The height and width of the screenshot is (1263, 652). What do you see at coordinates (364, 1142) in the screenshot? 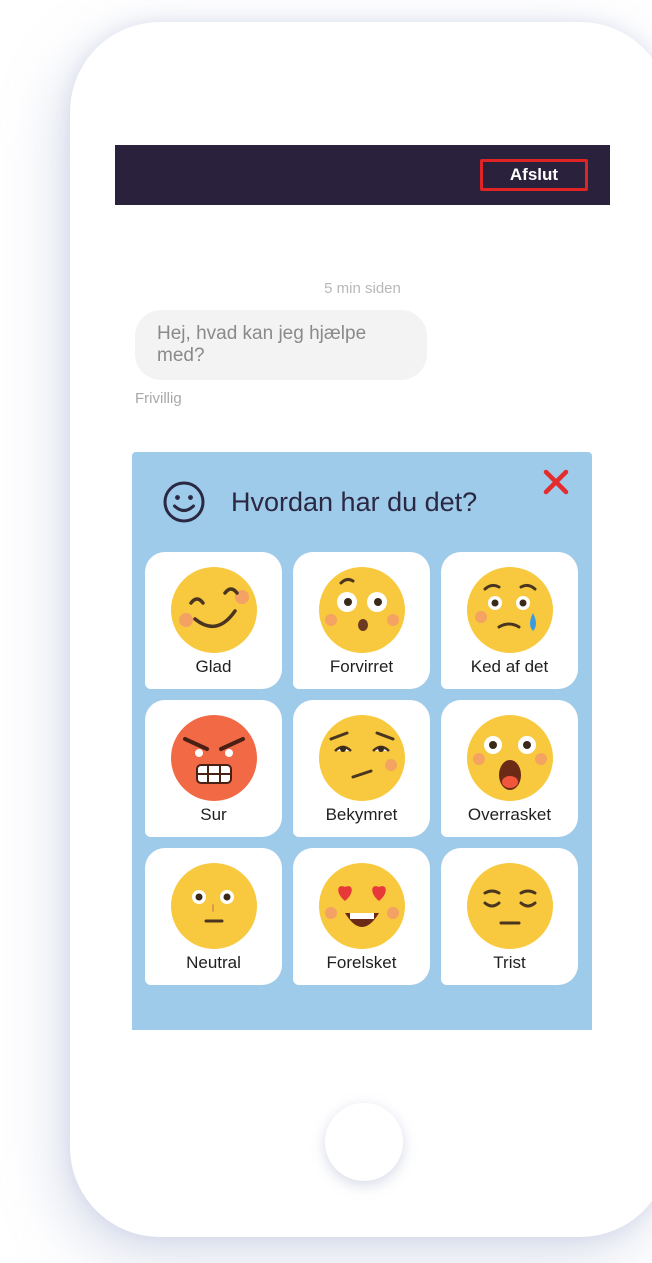
I see `home-button` at bounding box center [364, 1142].